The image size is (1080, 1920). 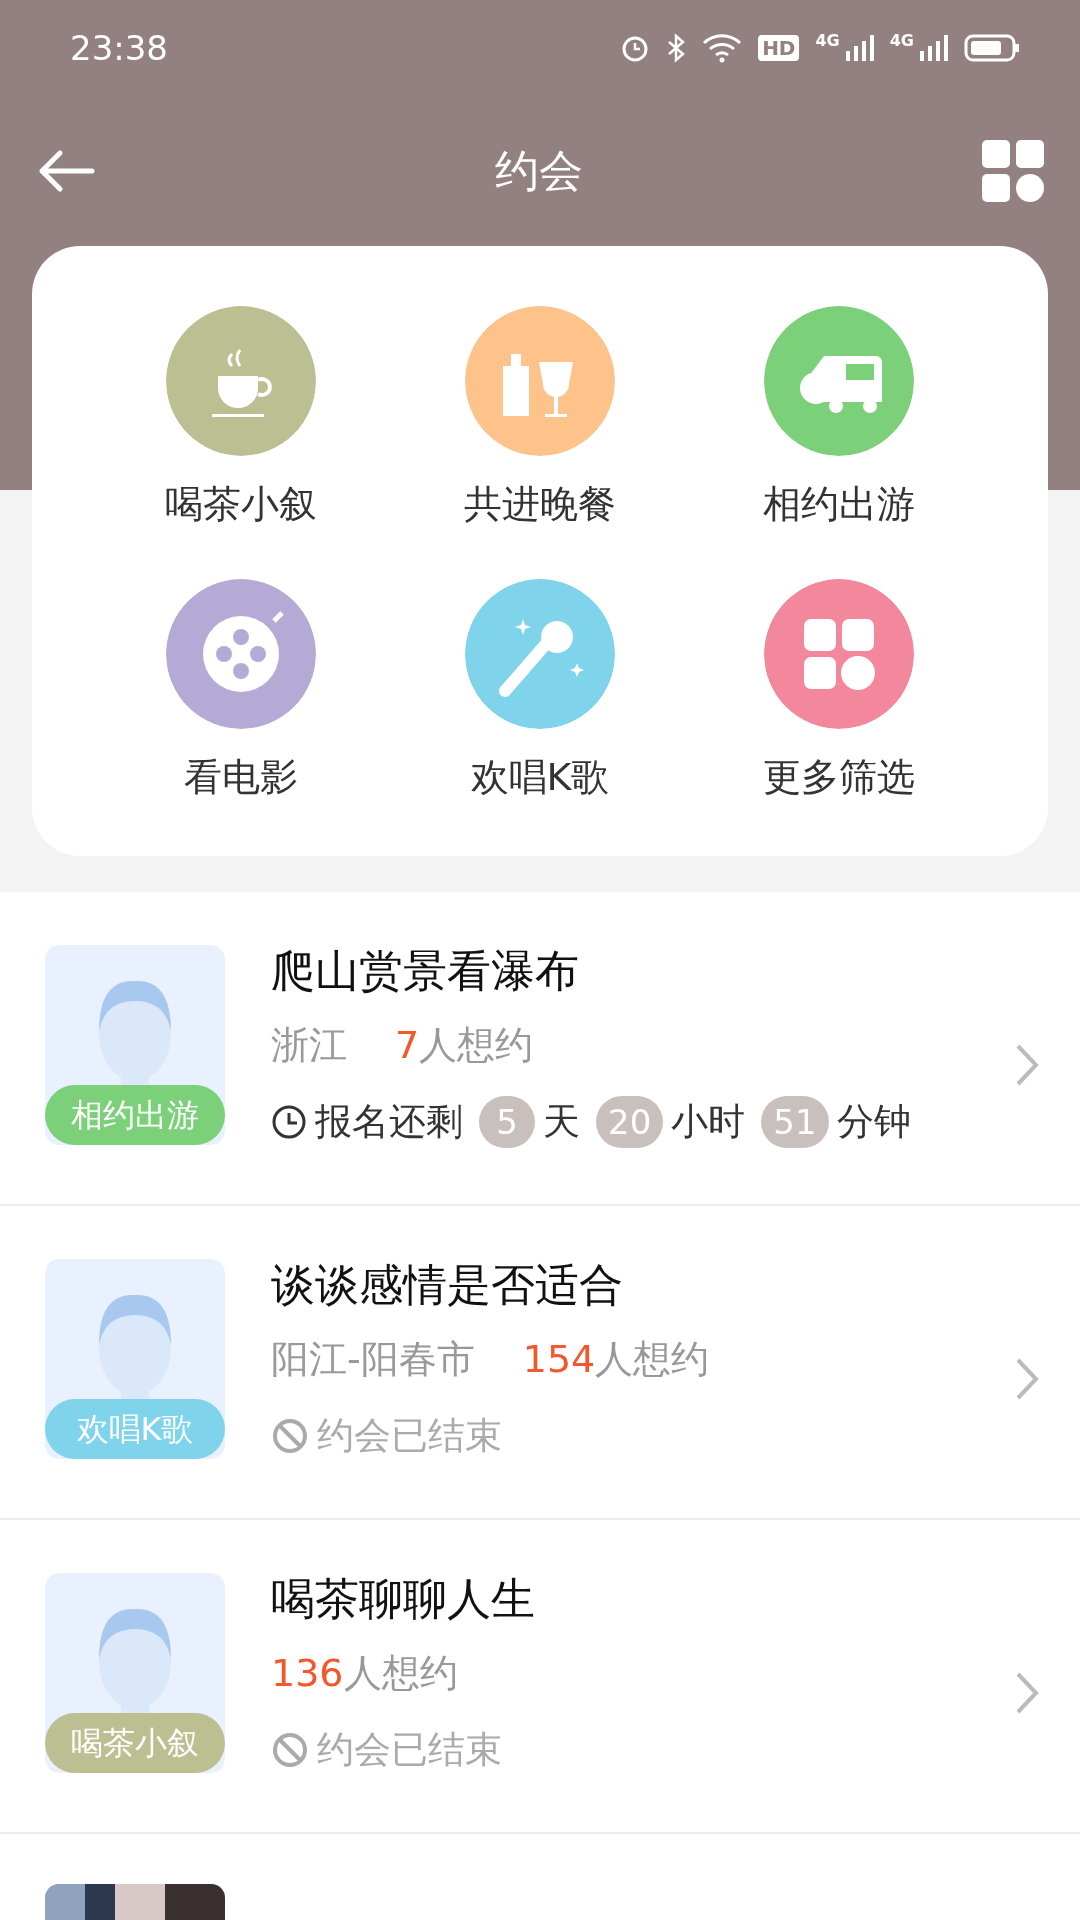 I want to click on category-tag: 喝茶小叙, so click(x=135, y=1743).